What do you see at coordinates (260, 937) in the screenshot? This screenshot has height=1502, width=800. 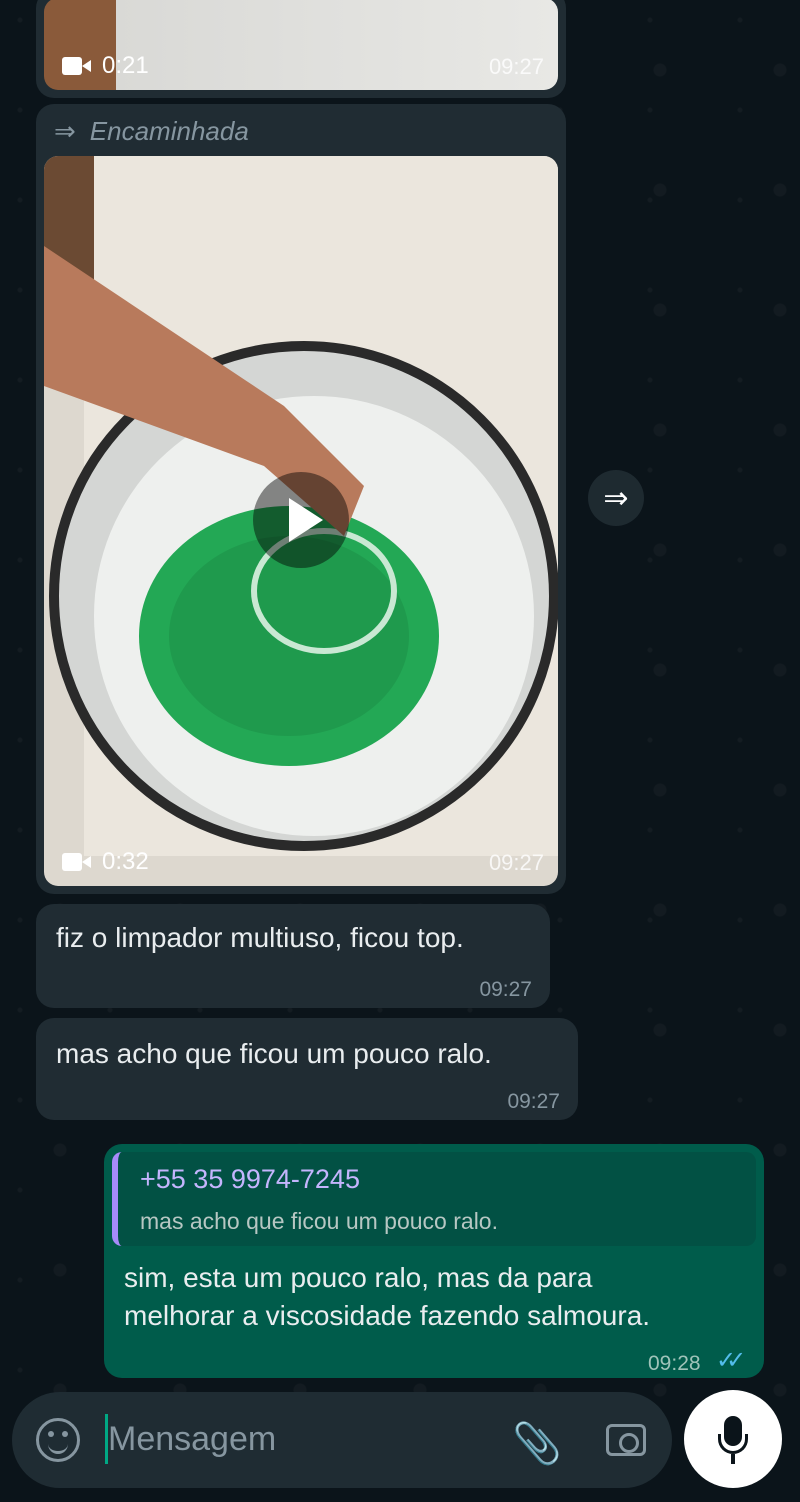 I see `message-text: fiz o limpador multiuso, ficou top.` at bounding box center [260, 937].